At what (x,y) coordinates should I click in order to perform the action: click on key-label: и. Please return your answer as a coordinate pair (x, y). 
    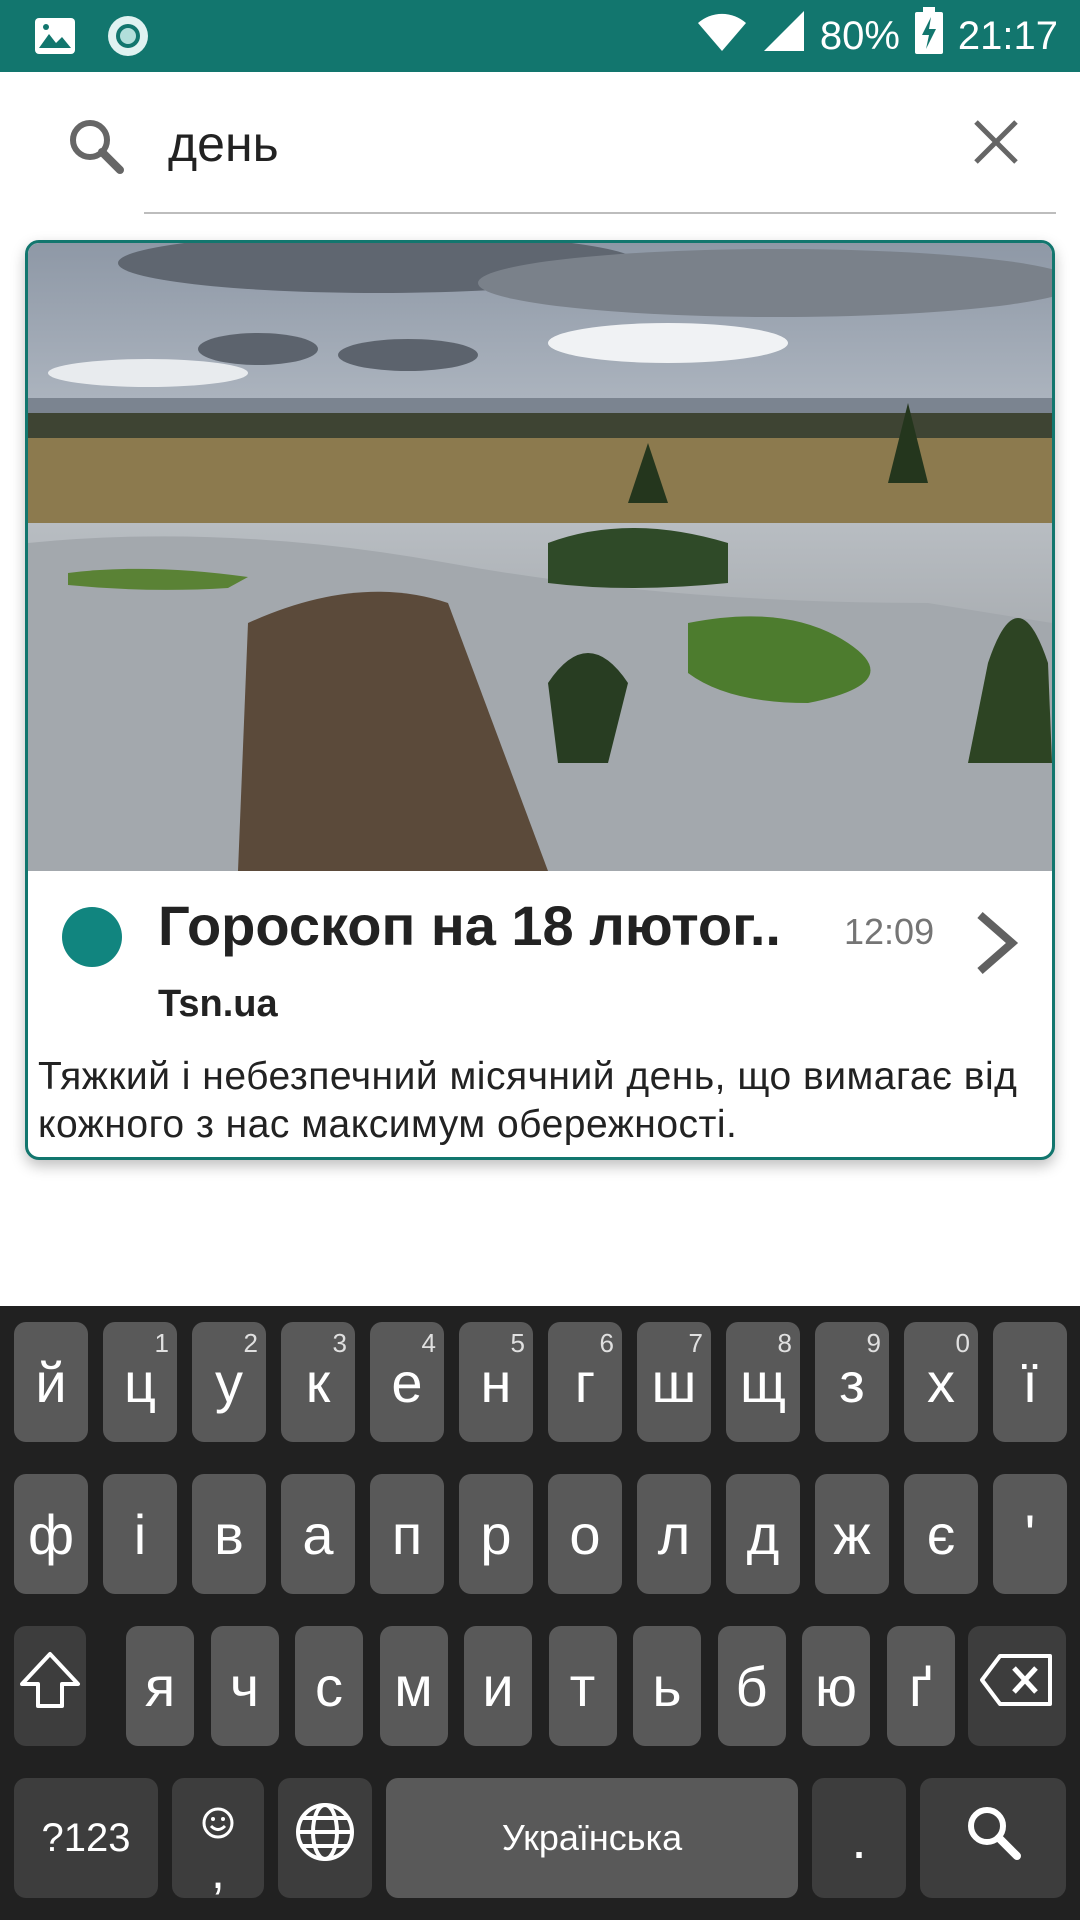
    Looking at the image, I should click on (498, 1686).